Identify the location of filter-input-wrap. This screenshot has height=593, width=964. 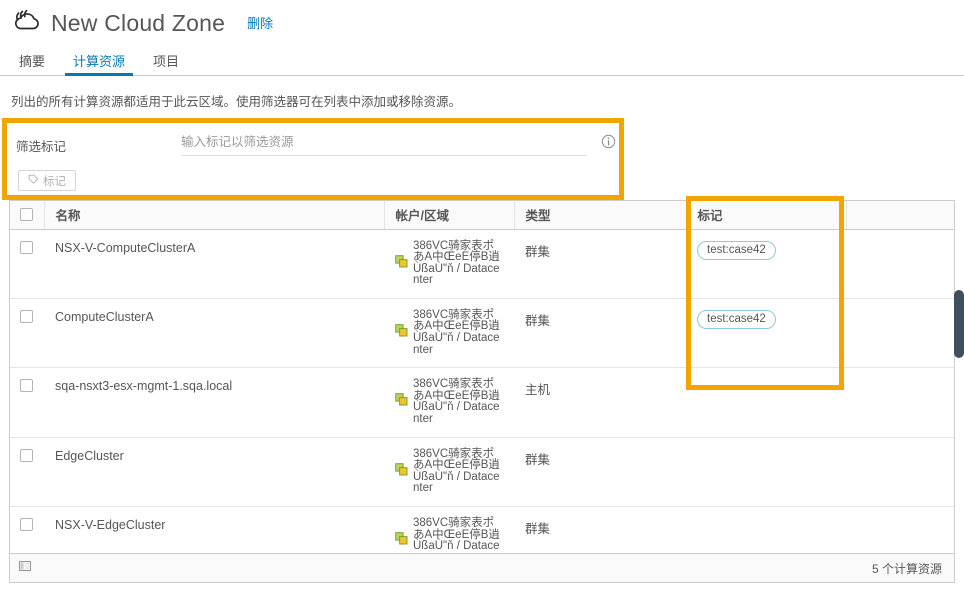
(398, 144).